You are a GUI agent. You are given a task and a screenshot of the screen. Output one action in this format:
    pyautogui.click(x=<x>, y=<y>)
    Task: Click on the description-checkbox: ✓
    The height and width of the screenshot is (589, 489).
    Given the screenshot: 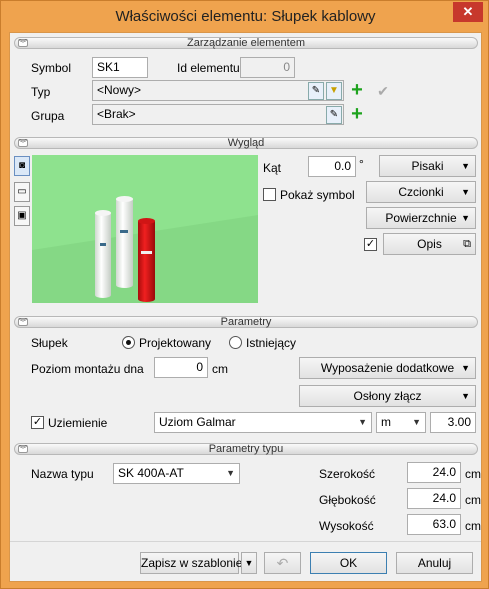 What is the action you would take?
    pyautogui.click(x=370, y=244)
    